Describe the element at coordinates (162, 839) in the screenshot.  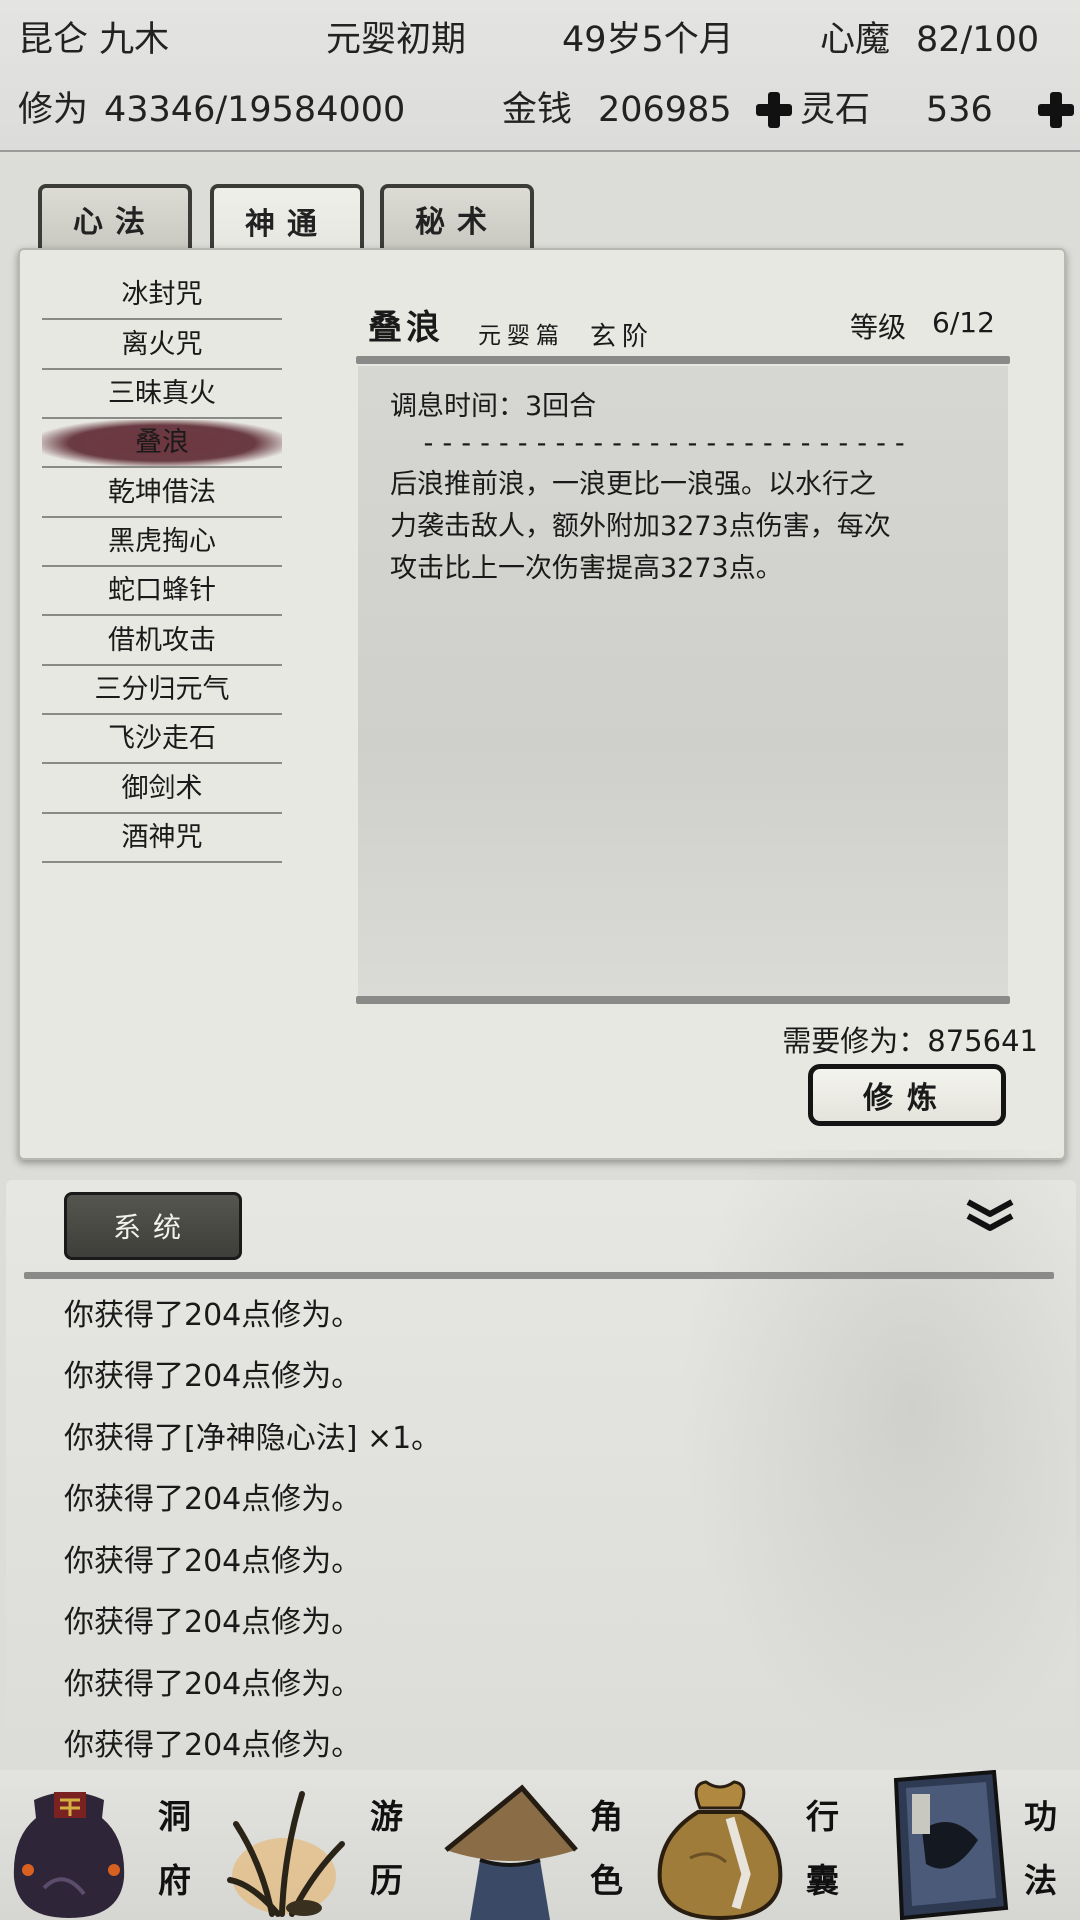
I see `skill-item-jiushenzhou: 酒神咒` at that location.